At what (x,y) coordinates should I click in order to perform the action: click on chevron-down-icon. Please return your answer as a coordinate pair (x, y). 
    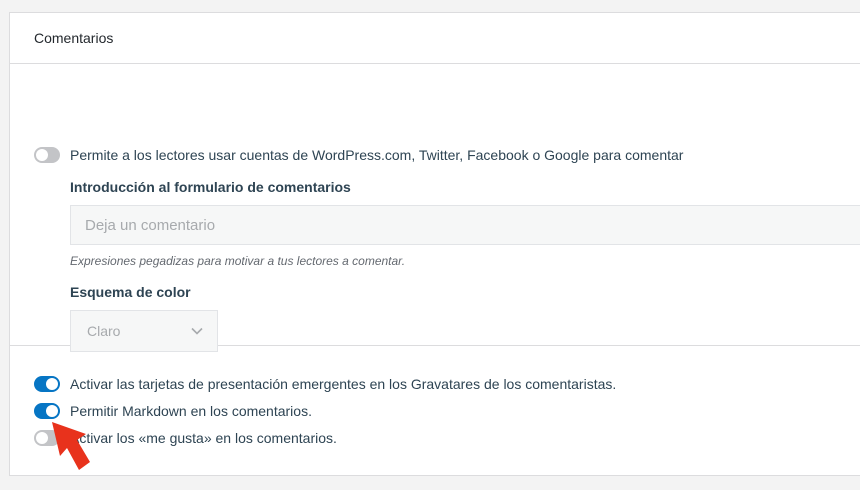
    Looking at the image, I should click on (197, 331).